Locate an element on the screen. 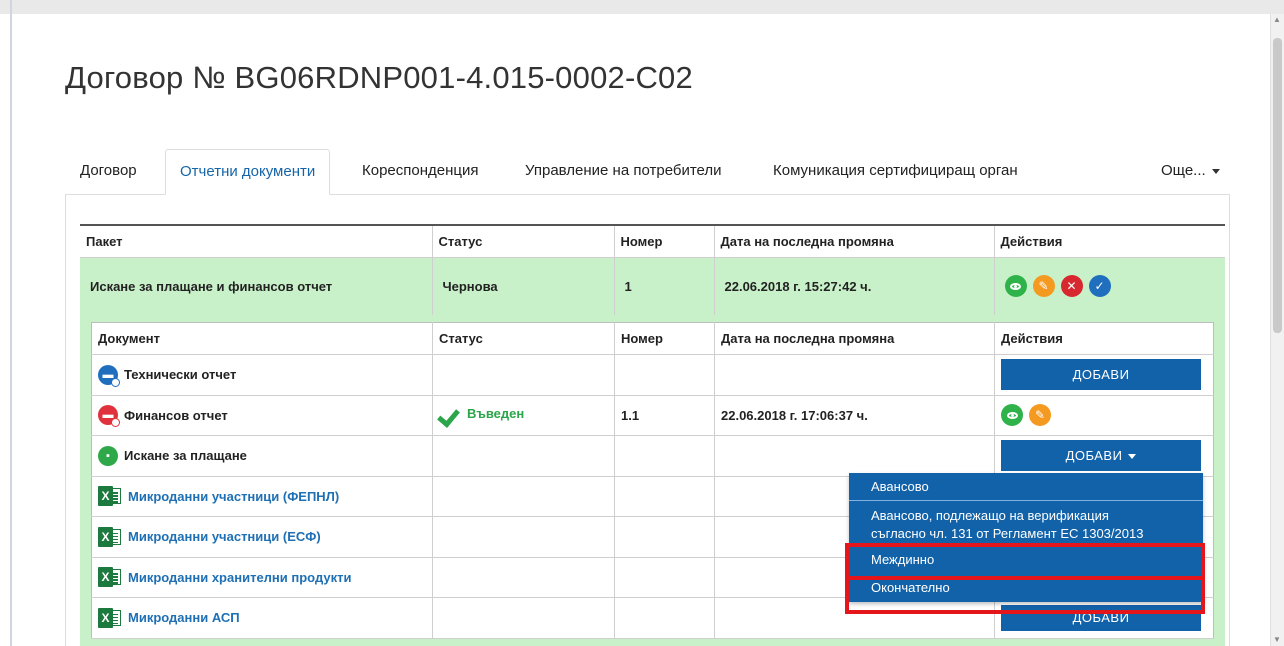 The image size is (1284, 646). financial-report-icon: ▬ is located at coordinates (109, 416).